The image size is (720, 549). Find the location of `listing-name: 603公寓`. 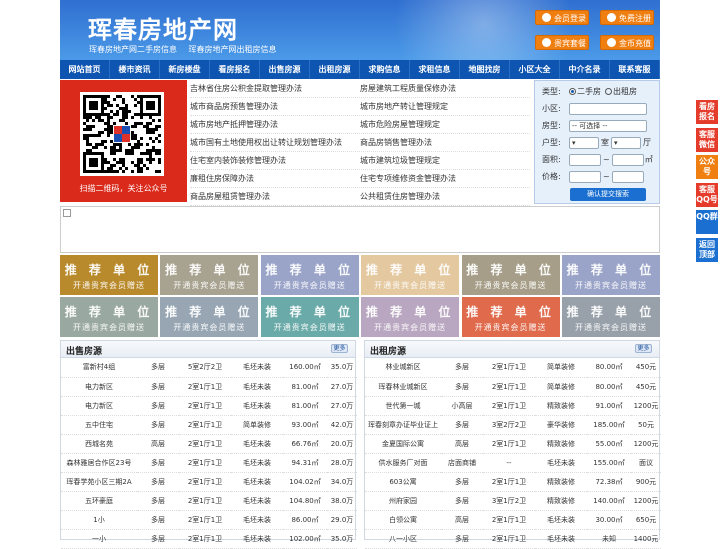

listing-name: 603公寓 is located at coordinates (403, 482).